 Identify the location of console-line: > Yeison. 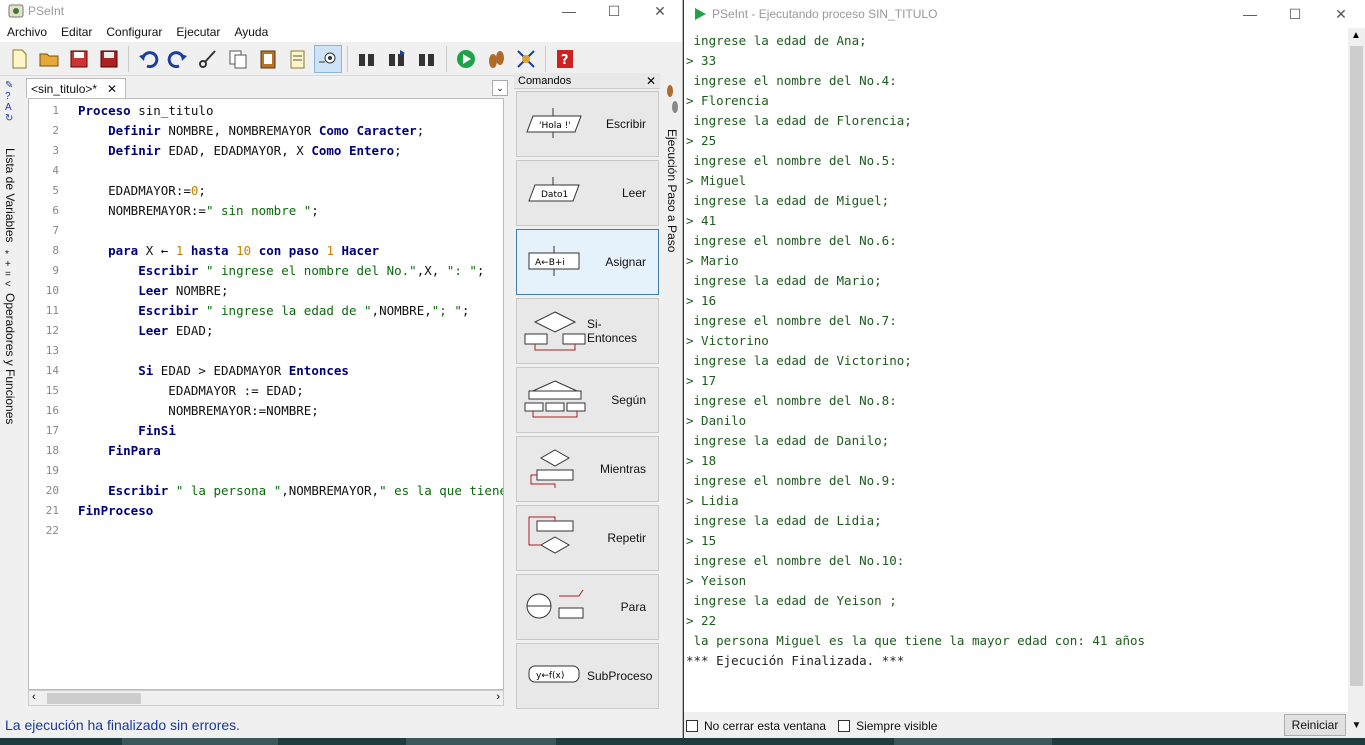
(716, 580).